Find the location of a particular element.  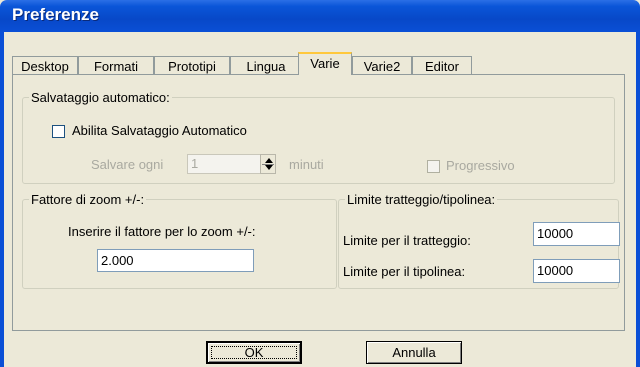

tab-varie2: Varie2 is located at coordinates (382, 65).